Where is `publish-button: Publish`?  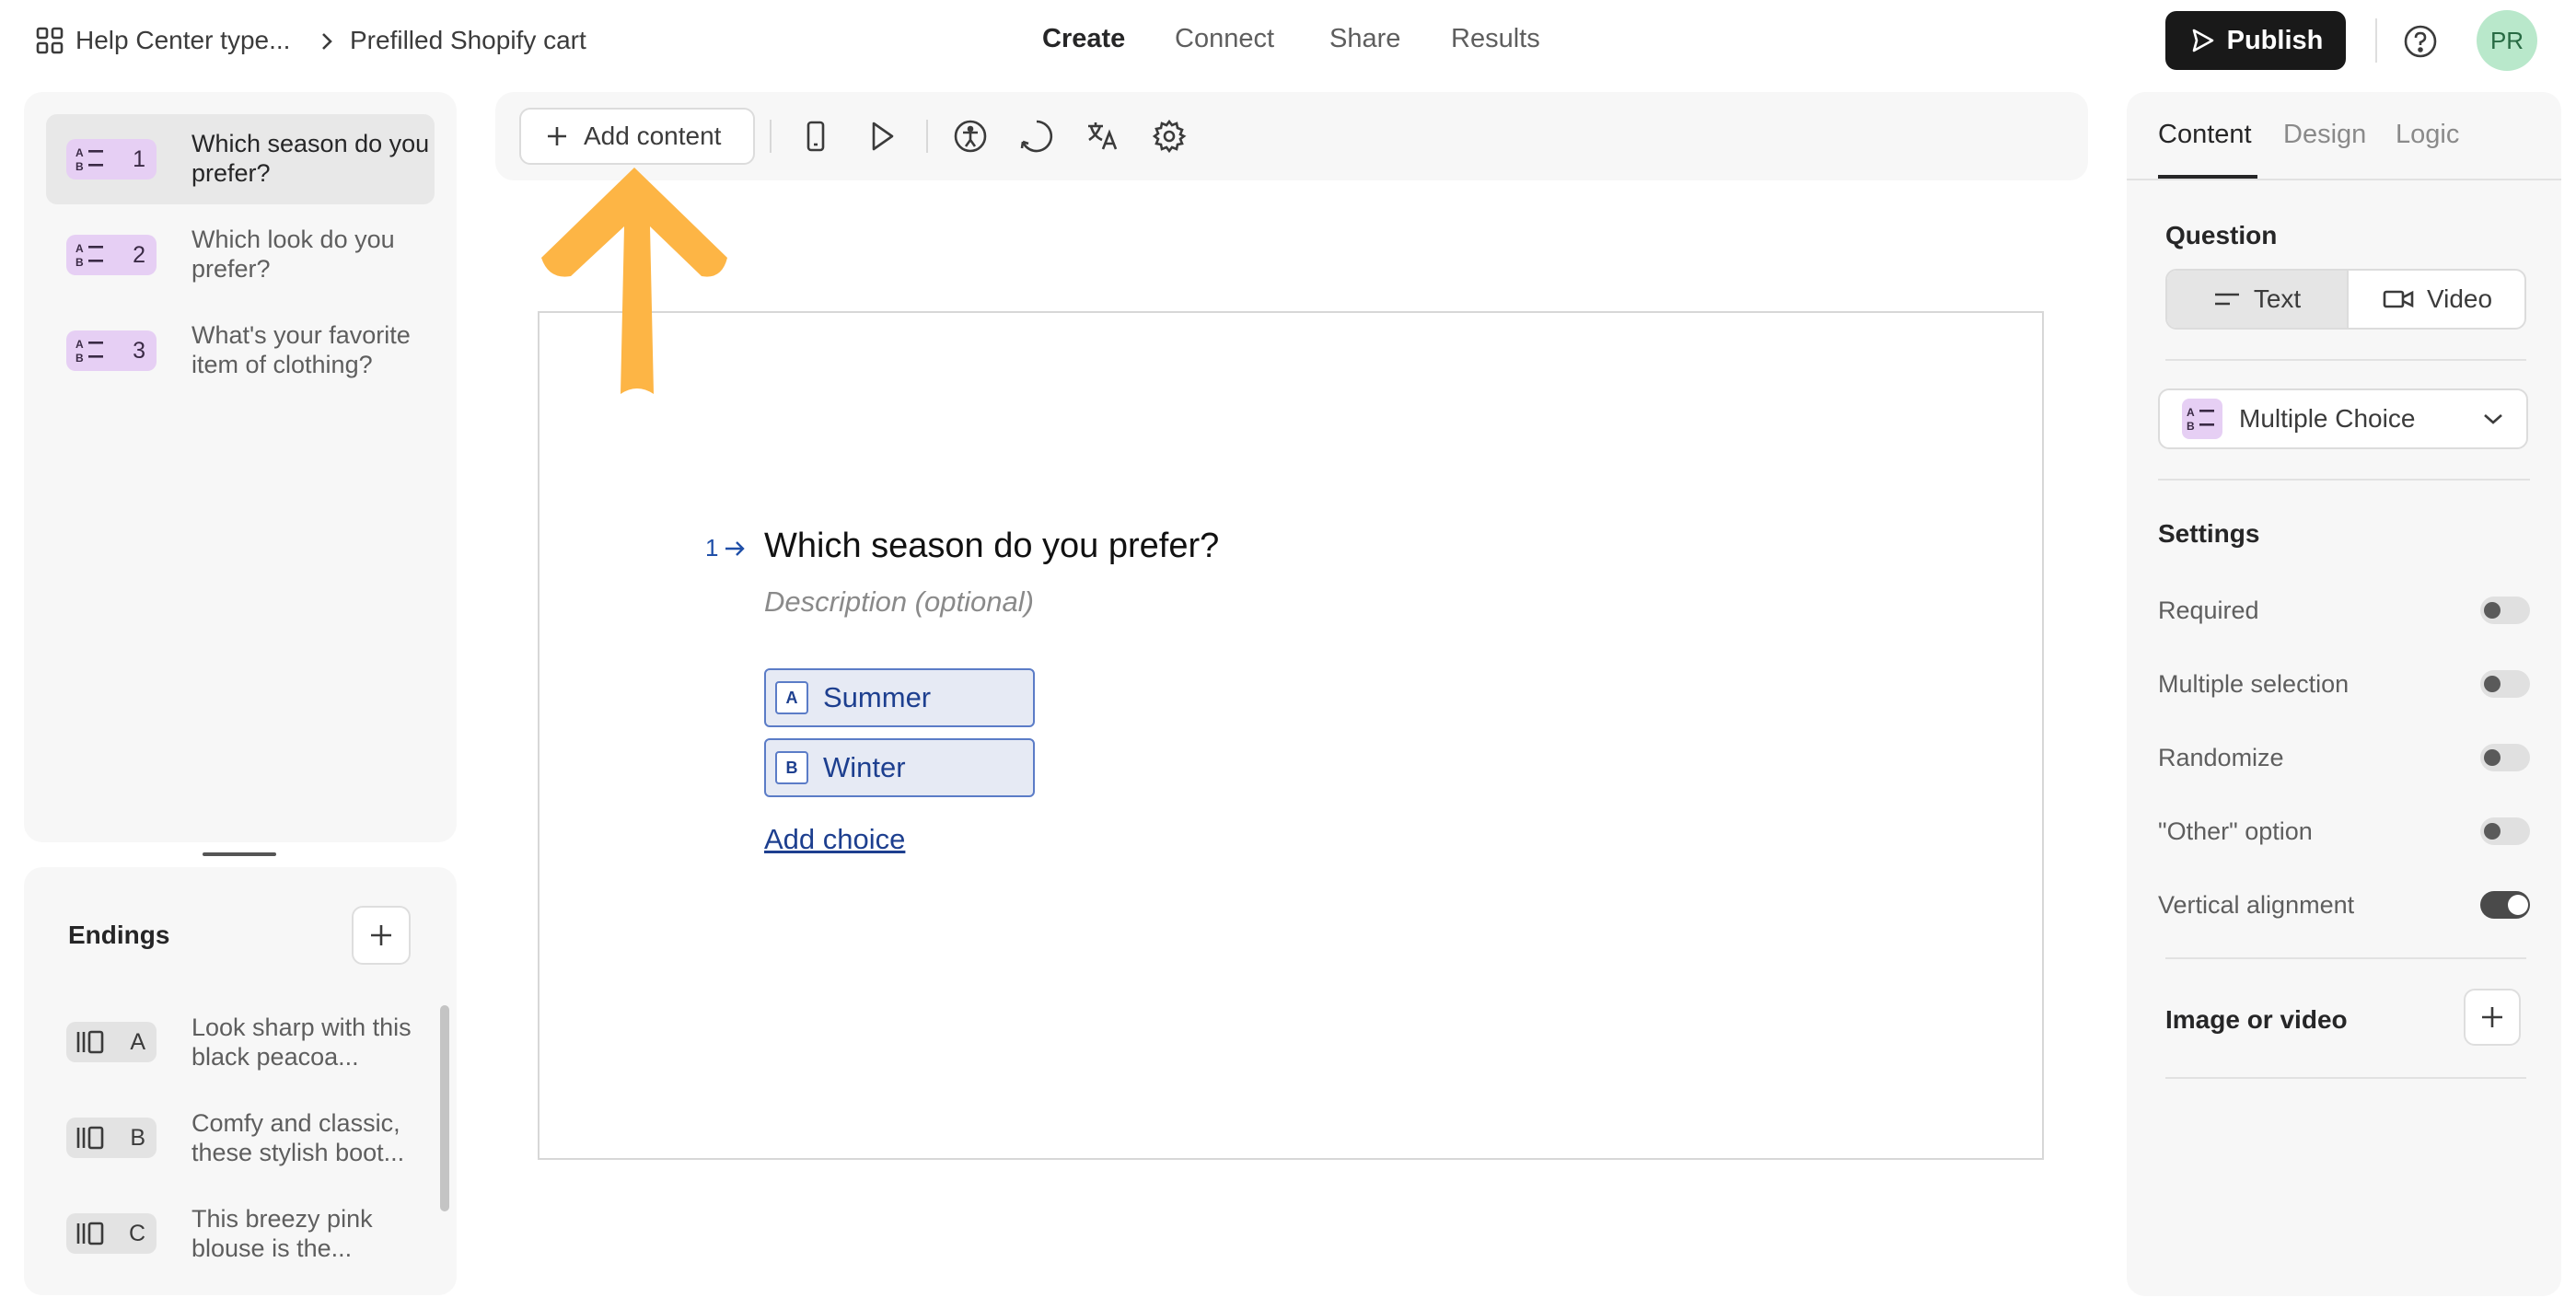
publish-button: Publish is located at coordinates (2255, 40).